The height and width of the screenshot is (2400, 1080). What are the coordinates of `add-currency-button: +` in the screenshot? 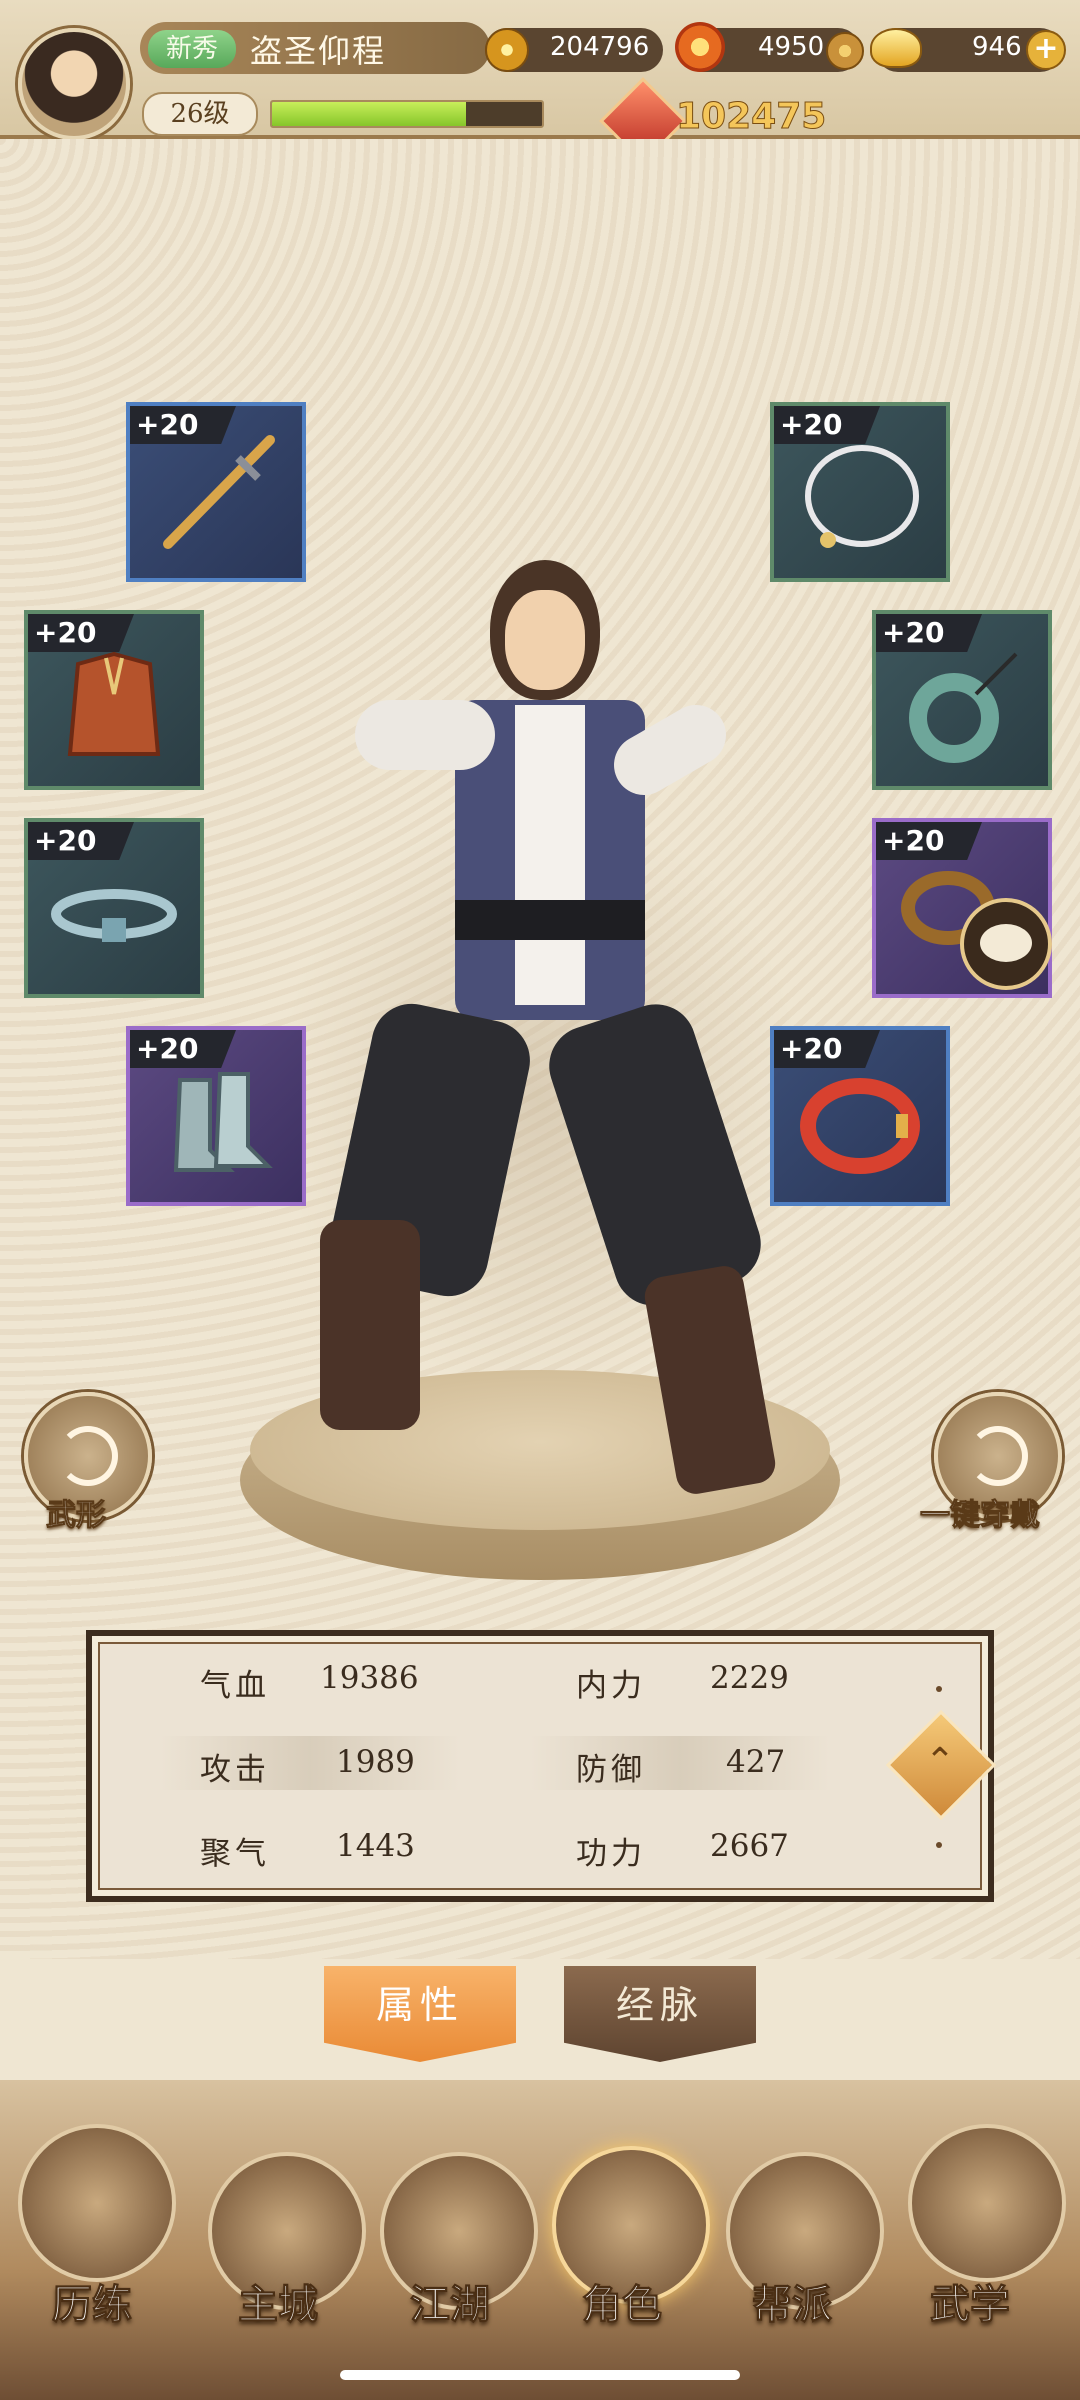 It's located at (1046, 50).